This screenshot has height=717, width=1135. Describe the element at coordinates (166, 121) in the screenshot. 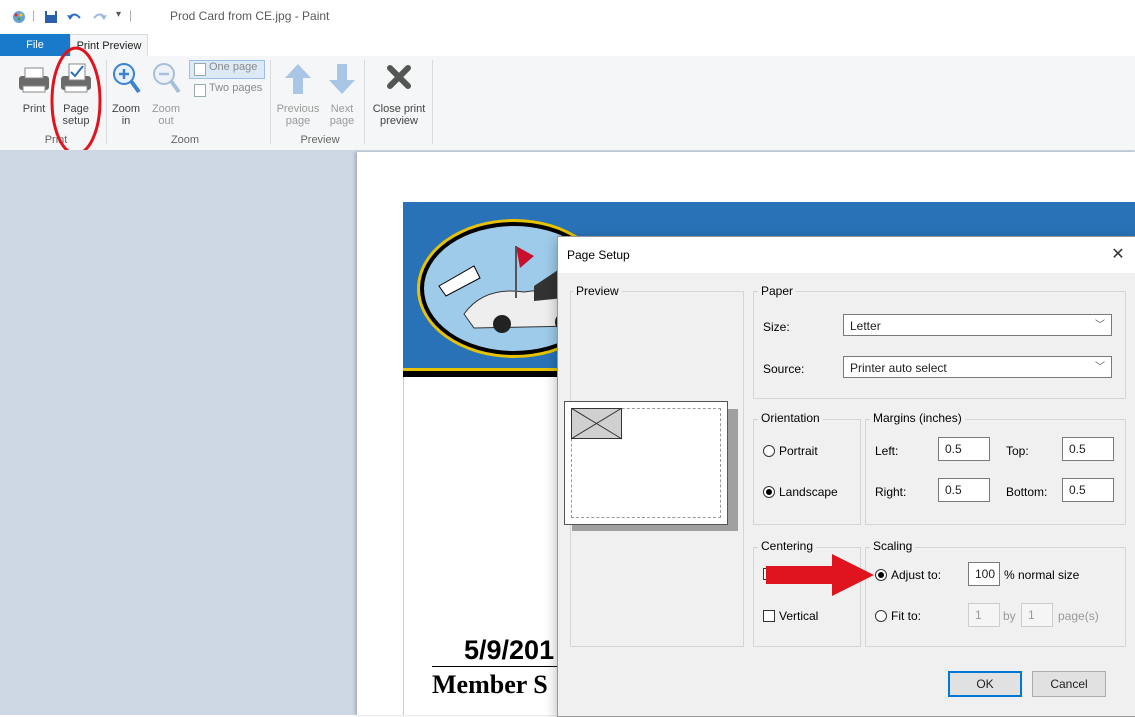

I see `zoom-out-label-2: out` at that location.